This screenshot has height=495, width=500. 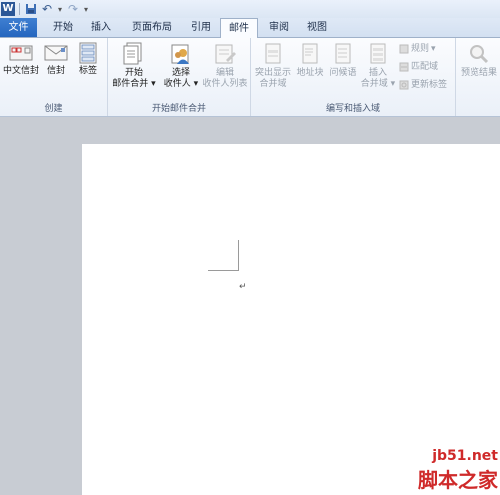 What do you see at coordinates (279, 27) in the screenshot?
I see `tab-review: 审阅` at bounding box center [279, 27].